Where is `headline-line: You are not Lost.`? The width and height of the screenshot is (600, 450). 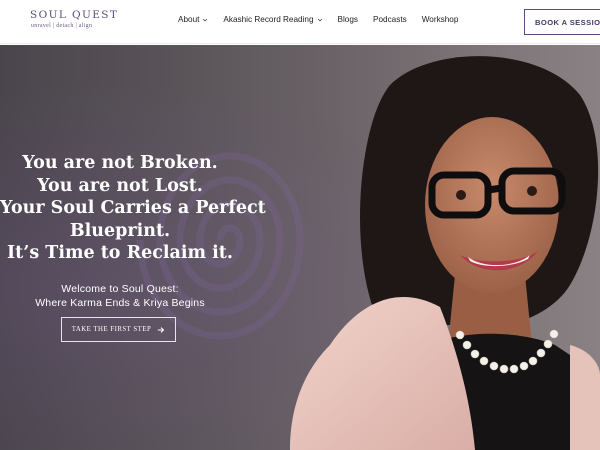
headline-line: You are not Lost. is located at coordinates (120, 185).